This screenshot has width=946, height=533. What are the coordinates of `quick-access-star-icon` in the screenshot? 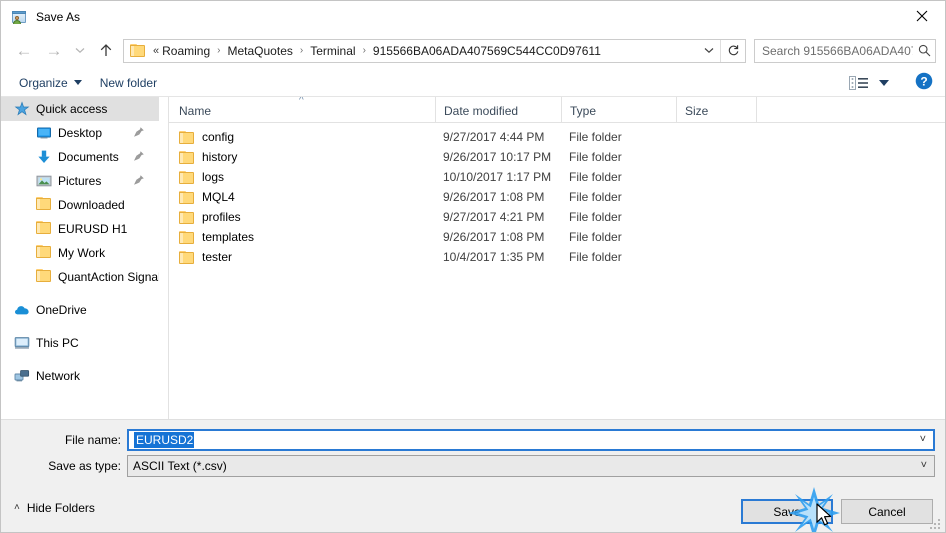 It's located at (22, 109).